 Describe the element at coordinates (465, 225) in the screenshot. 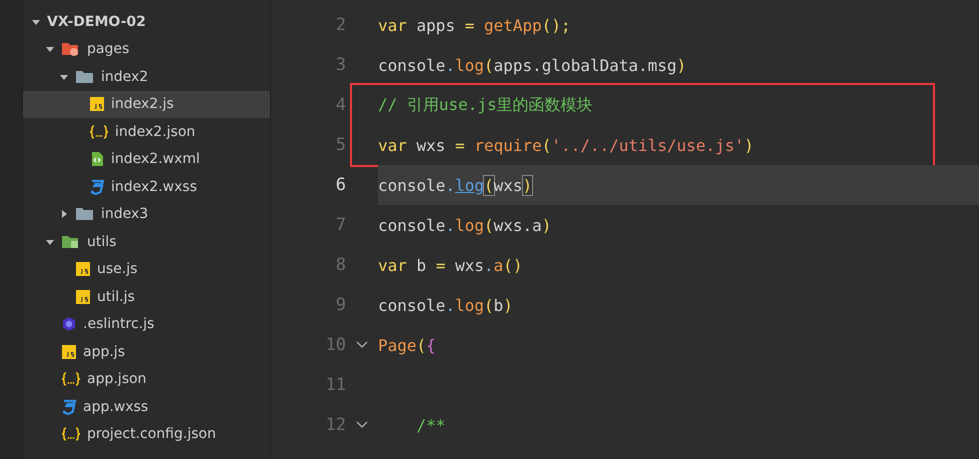

I see `code-line: console.log(wxs.a)` at that location.